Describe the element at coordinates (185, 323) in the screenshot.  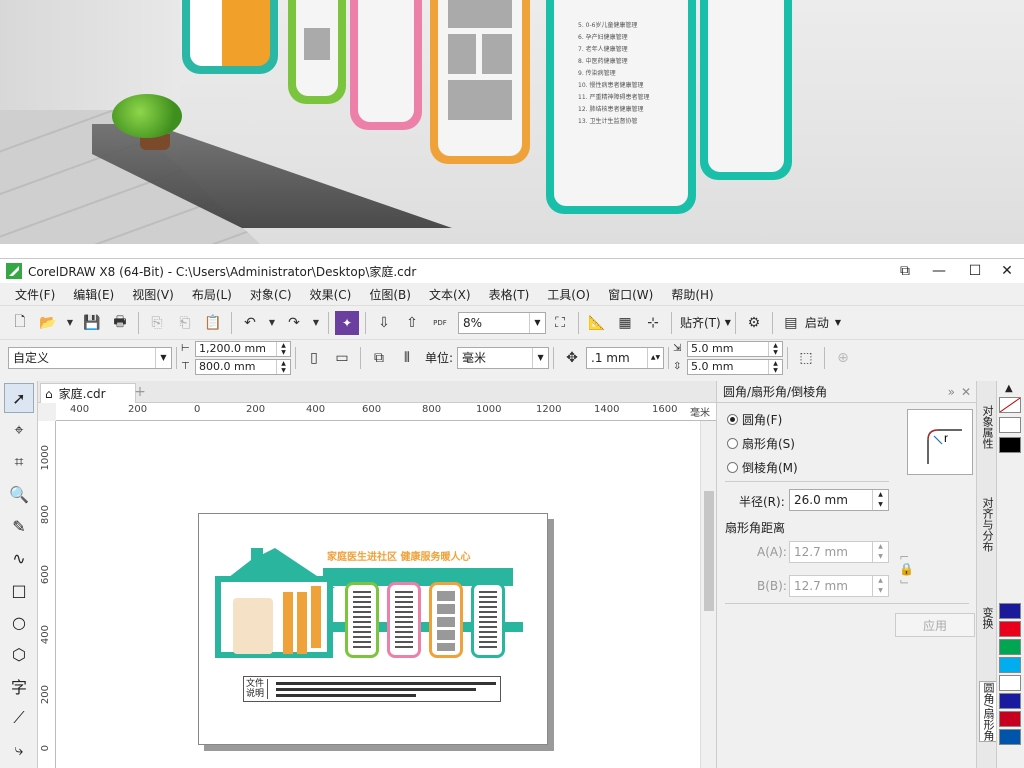
I see `copy-icon: ⎗` at that location.